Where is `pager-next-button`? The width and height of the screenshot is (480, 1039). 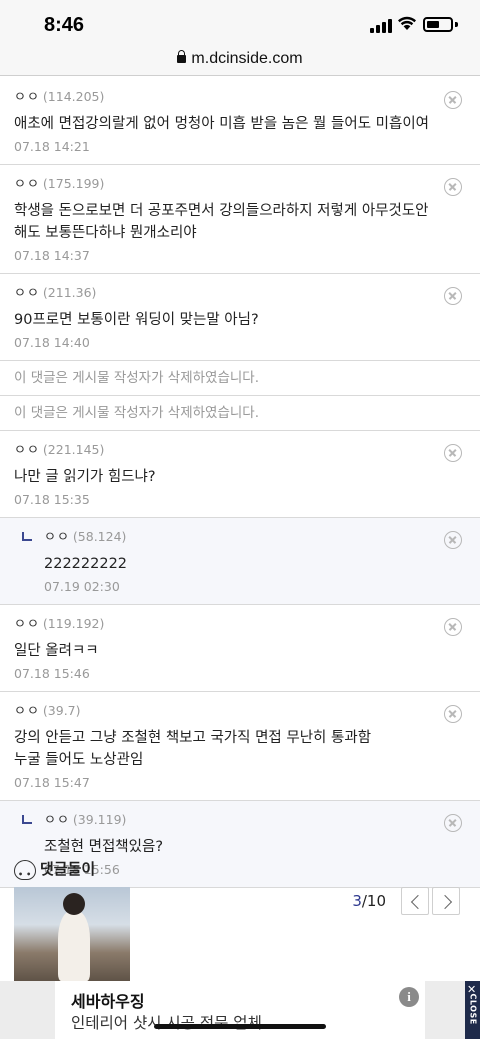 pager-next-button is located at coordinates (446, 901).